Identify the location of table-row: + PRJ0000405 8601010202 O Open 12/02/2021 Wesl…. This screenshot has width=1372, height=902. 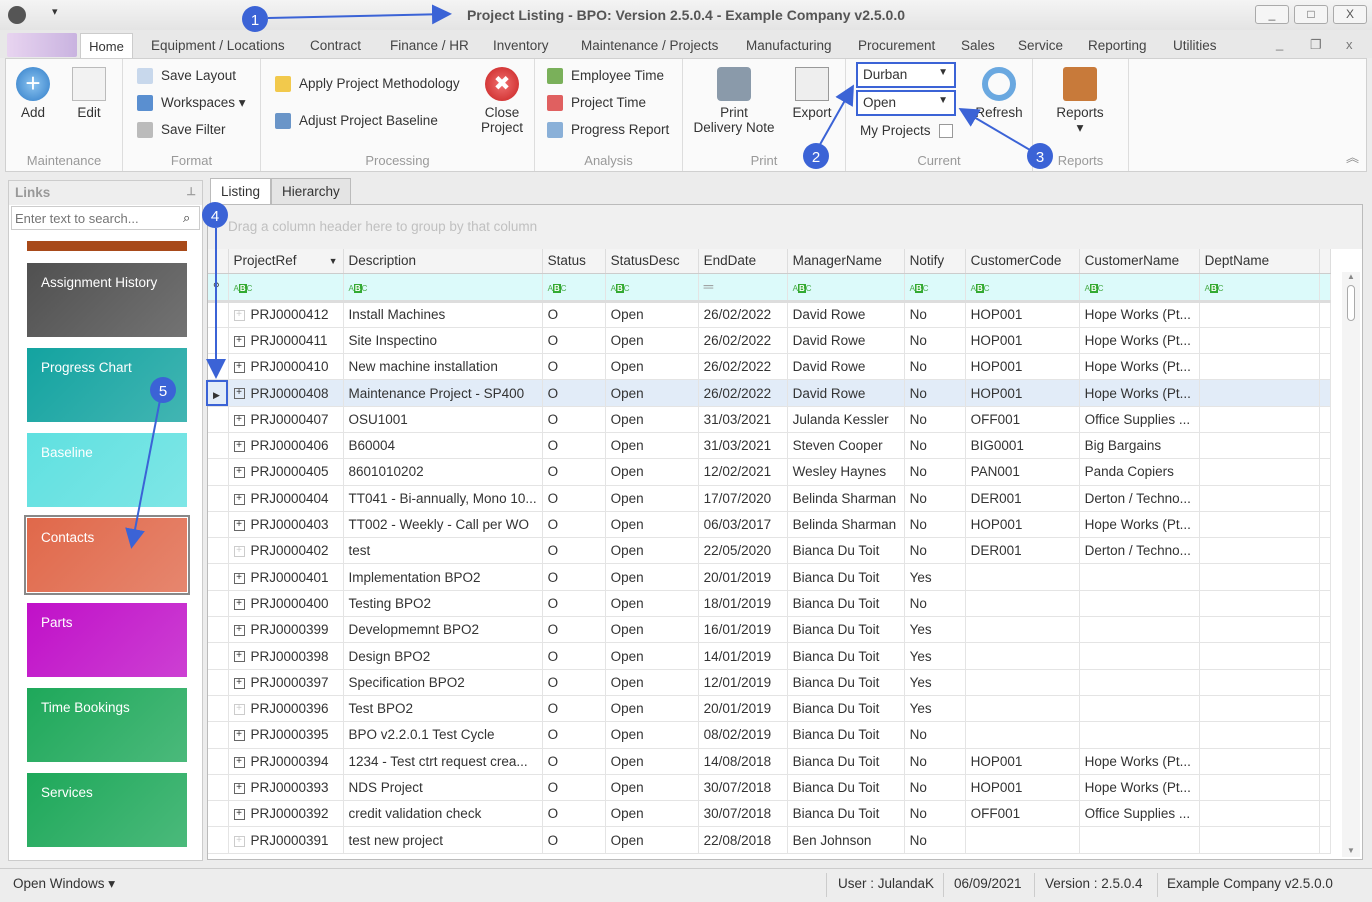
(769, 472).